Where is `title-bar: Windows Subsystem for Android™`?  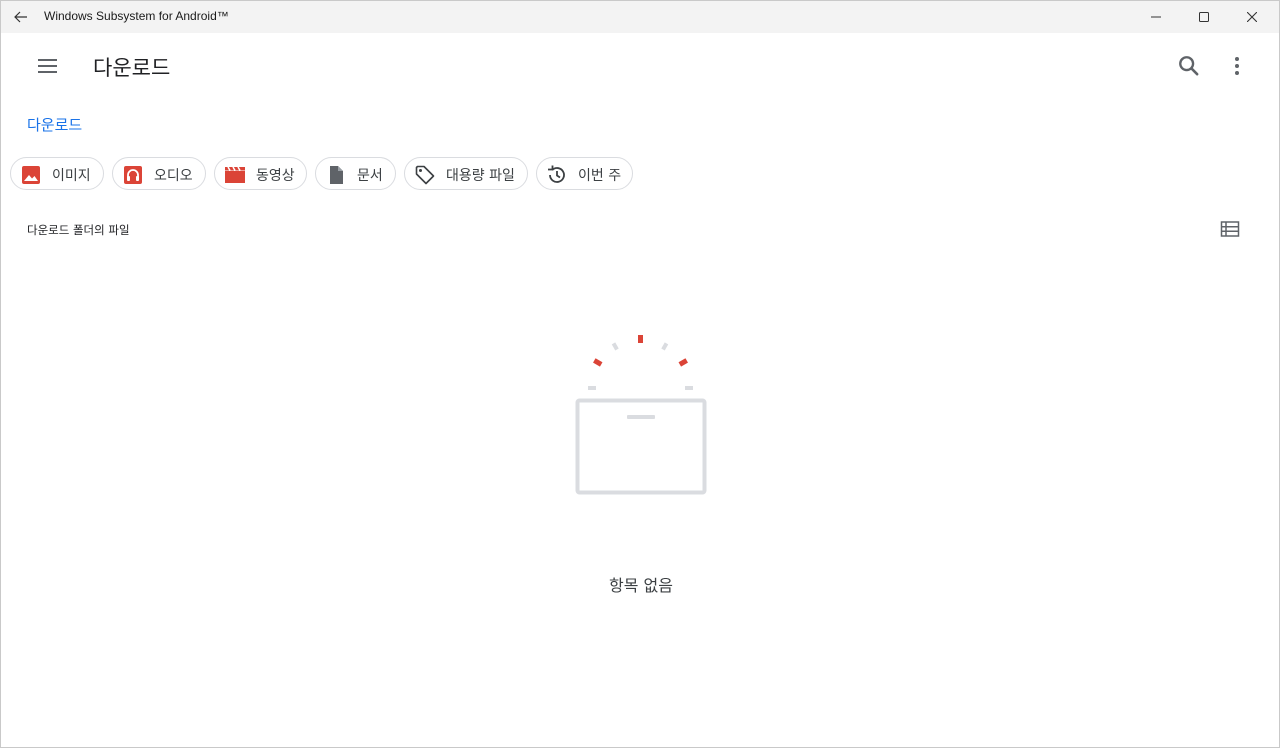
title-bar: Windows Subsystem for Android™ is located at coordinates (640, 17).